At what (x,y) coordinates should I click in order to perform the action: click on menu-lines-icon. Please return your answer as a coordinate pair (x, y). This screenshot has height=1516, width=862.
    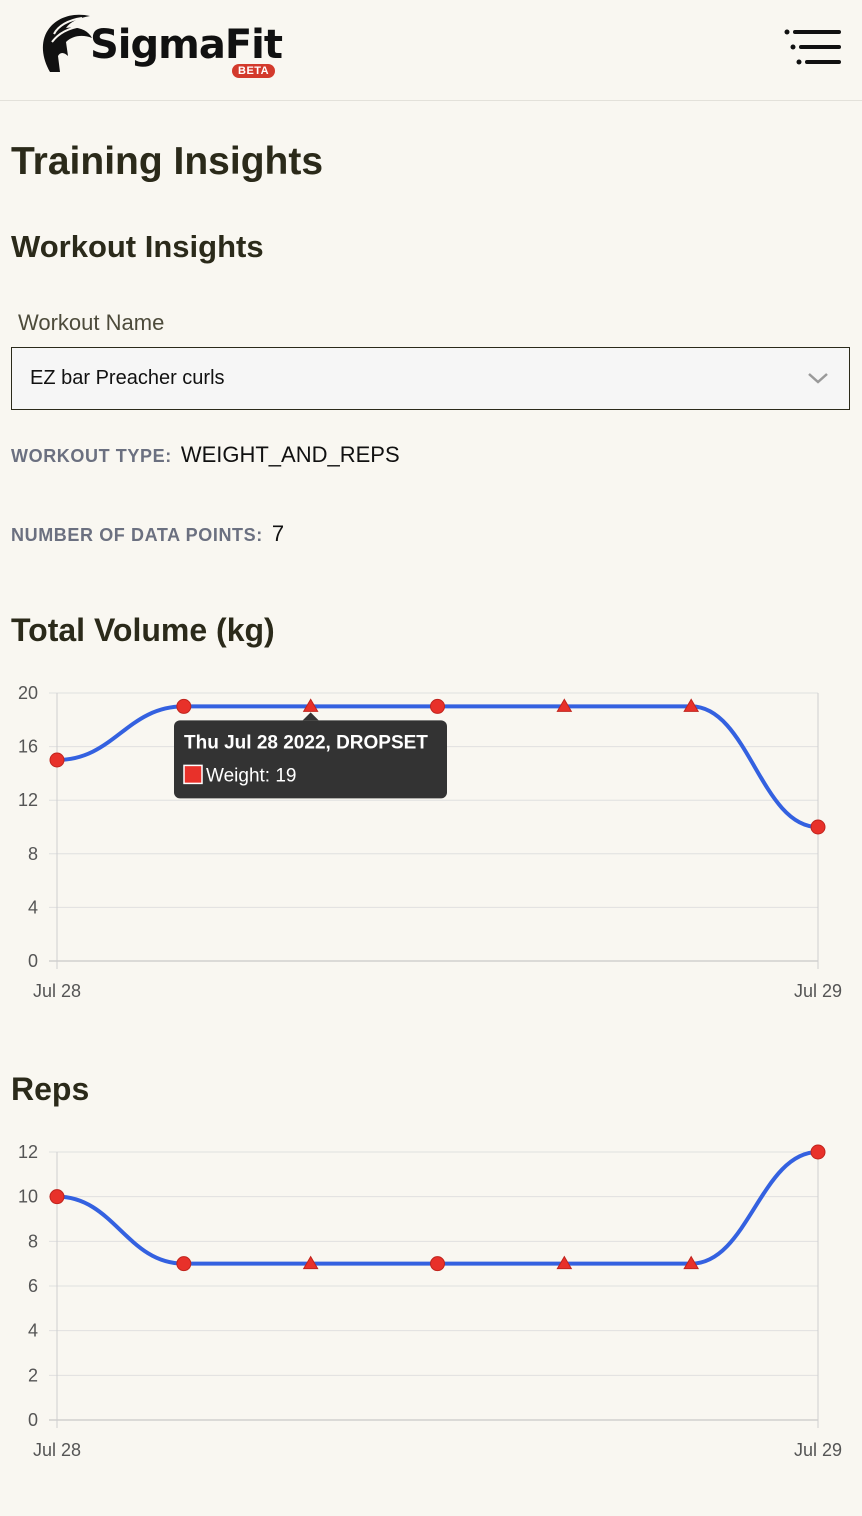
    Looking at the image, I should click on (812, 47).